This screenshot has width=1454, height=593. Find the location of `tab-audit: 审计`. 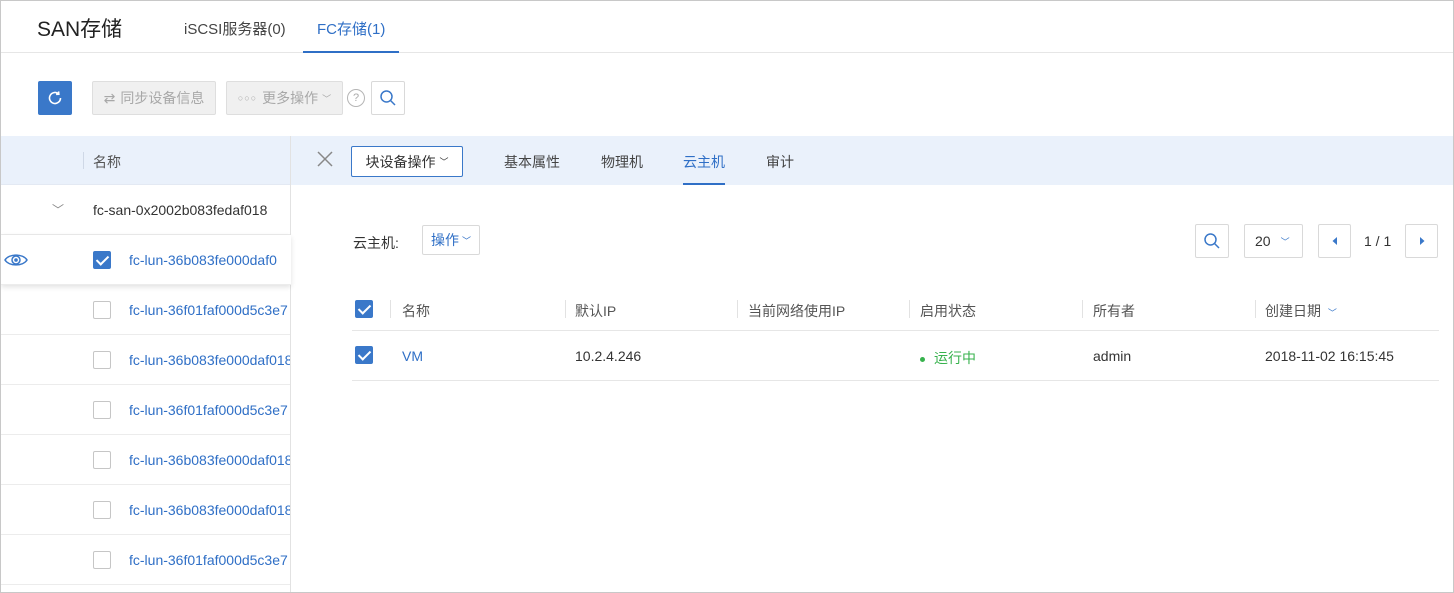

tab-audit: 审计 is located at coordinates (780, 168).